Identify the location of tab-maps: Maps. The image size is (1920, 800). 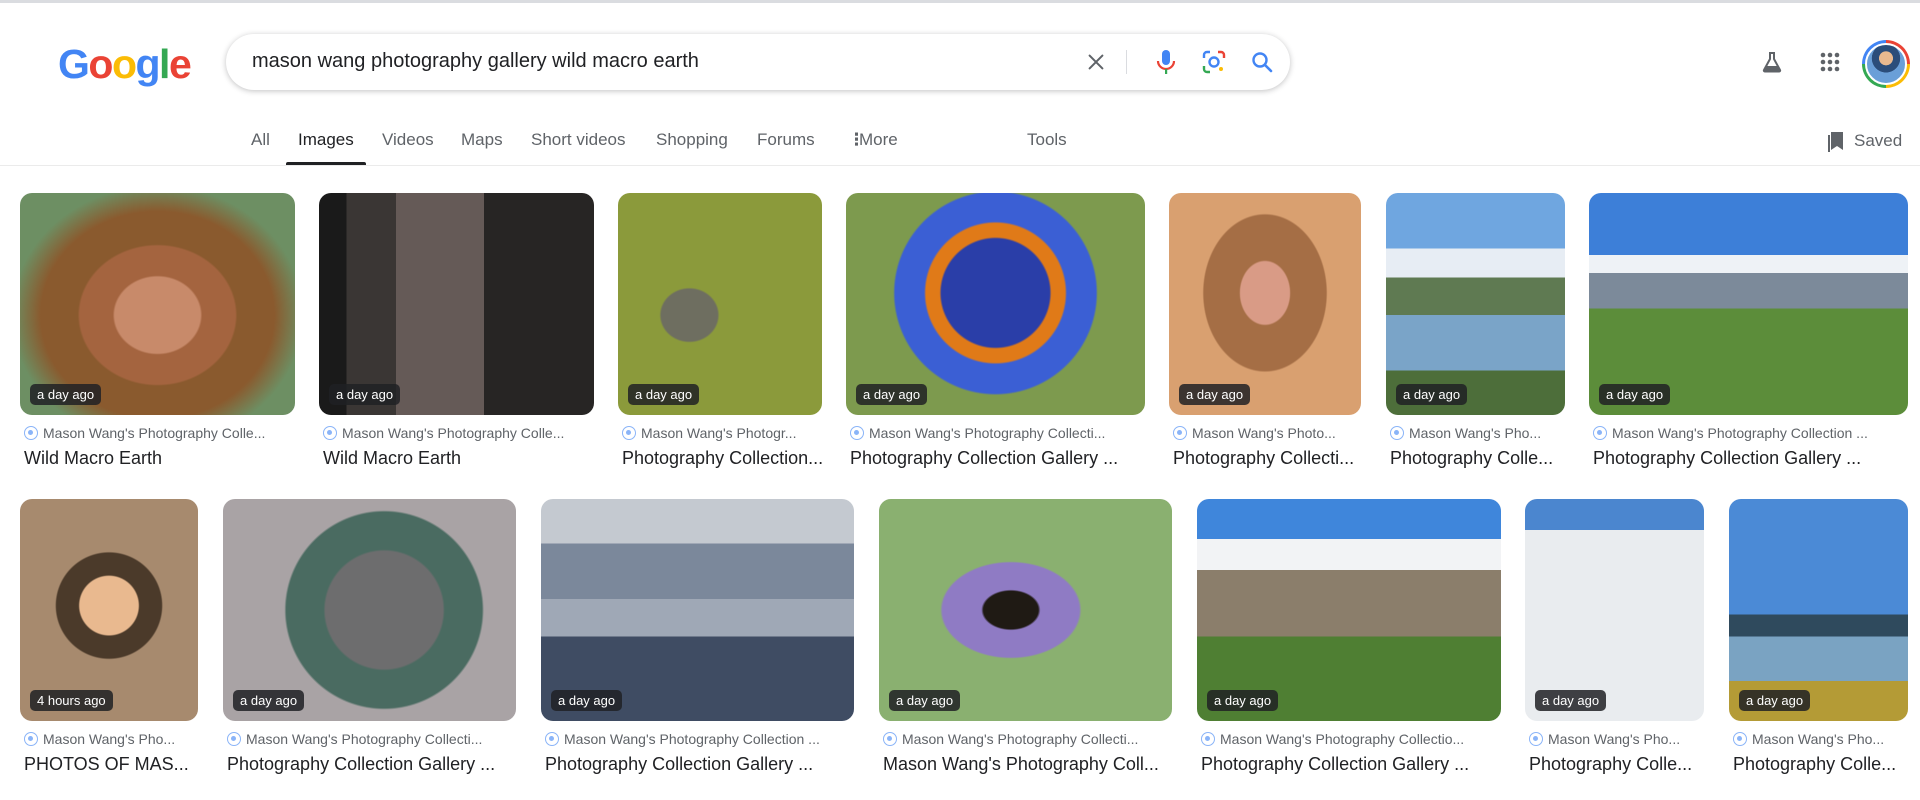
(482, 140).